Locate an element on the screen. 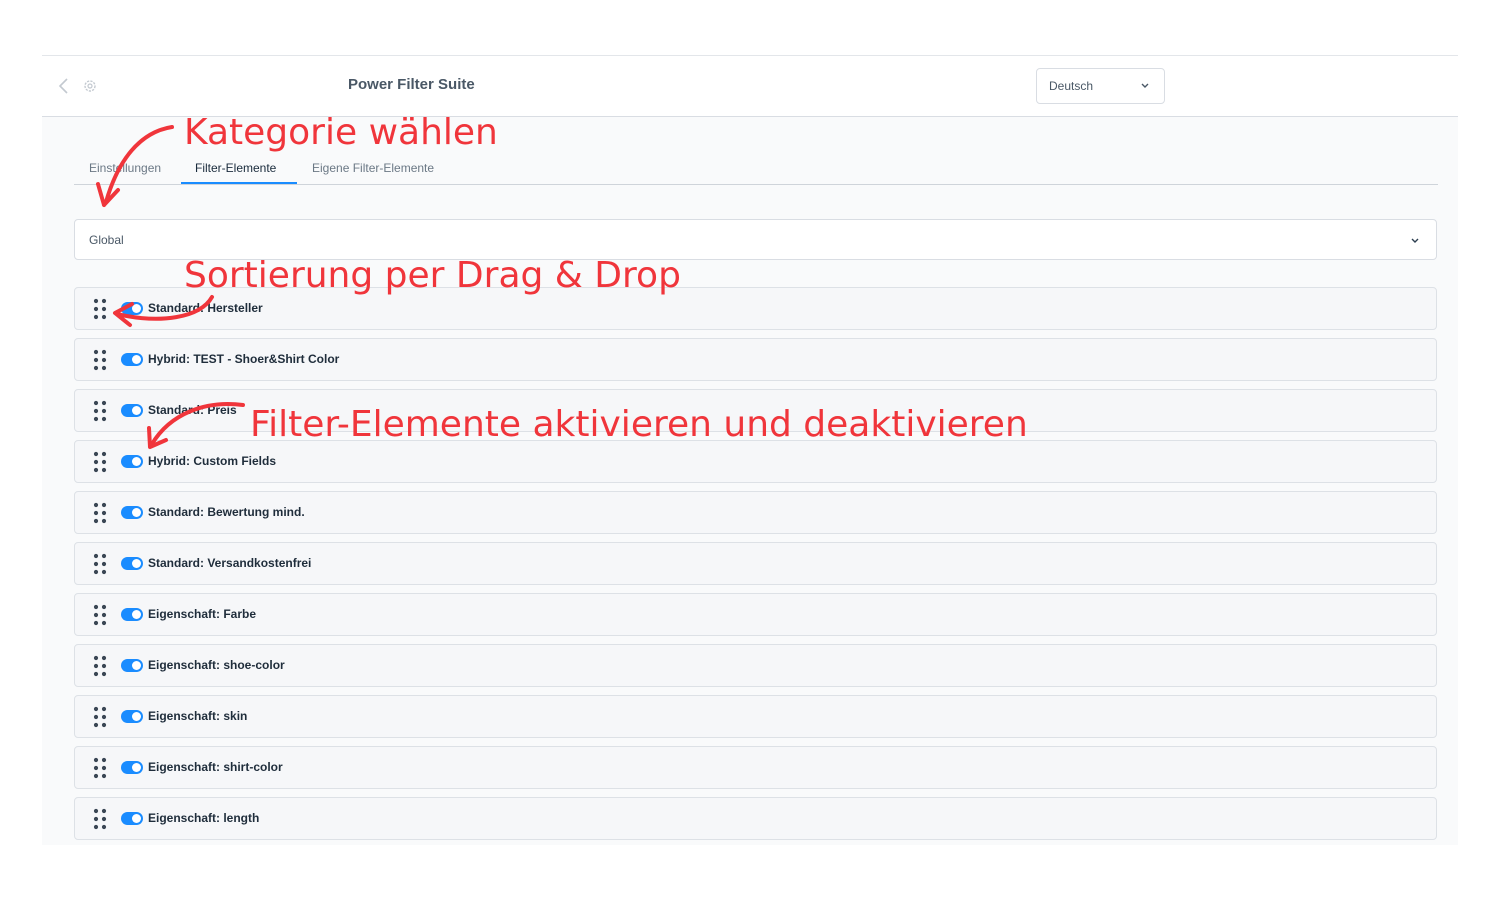  annotation-sorting: Sortierung per Drag & Drop is located at coordinates (432, 275).